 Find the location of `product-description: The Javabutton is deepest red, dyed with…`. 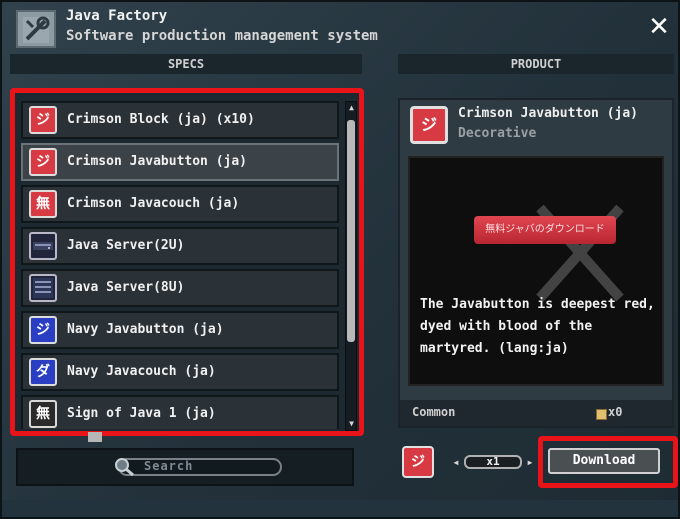

product-description: The Javabutton is deepest red, dyed with… is located at coordinates (537, 326).